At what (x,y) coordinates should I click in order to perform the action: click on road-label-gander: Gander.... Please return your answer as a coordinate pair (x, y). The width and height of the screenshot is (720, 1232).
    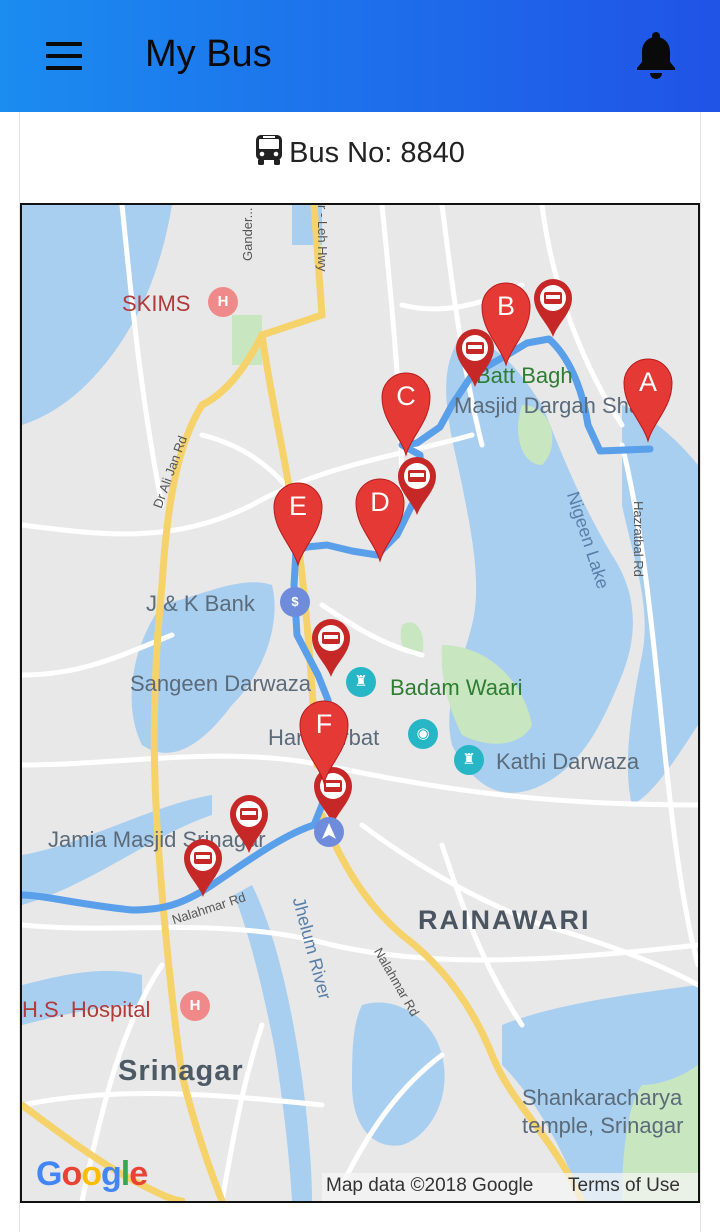
    Looking at the image, I should click on (247, 234).